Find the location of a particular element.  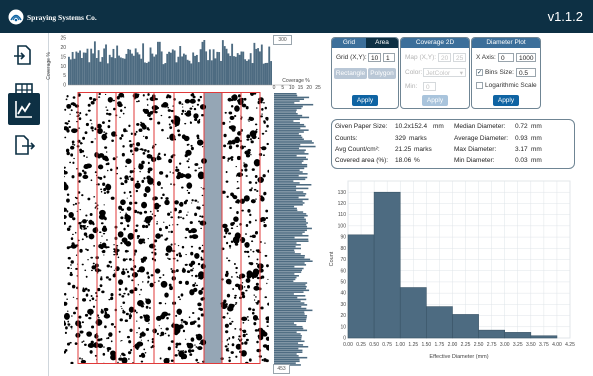

xaxis-min-field: 0 is located at coordinates (506, 57).